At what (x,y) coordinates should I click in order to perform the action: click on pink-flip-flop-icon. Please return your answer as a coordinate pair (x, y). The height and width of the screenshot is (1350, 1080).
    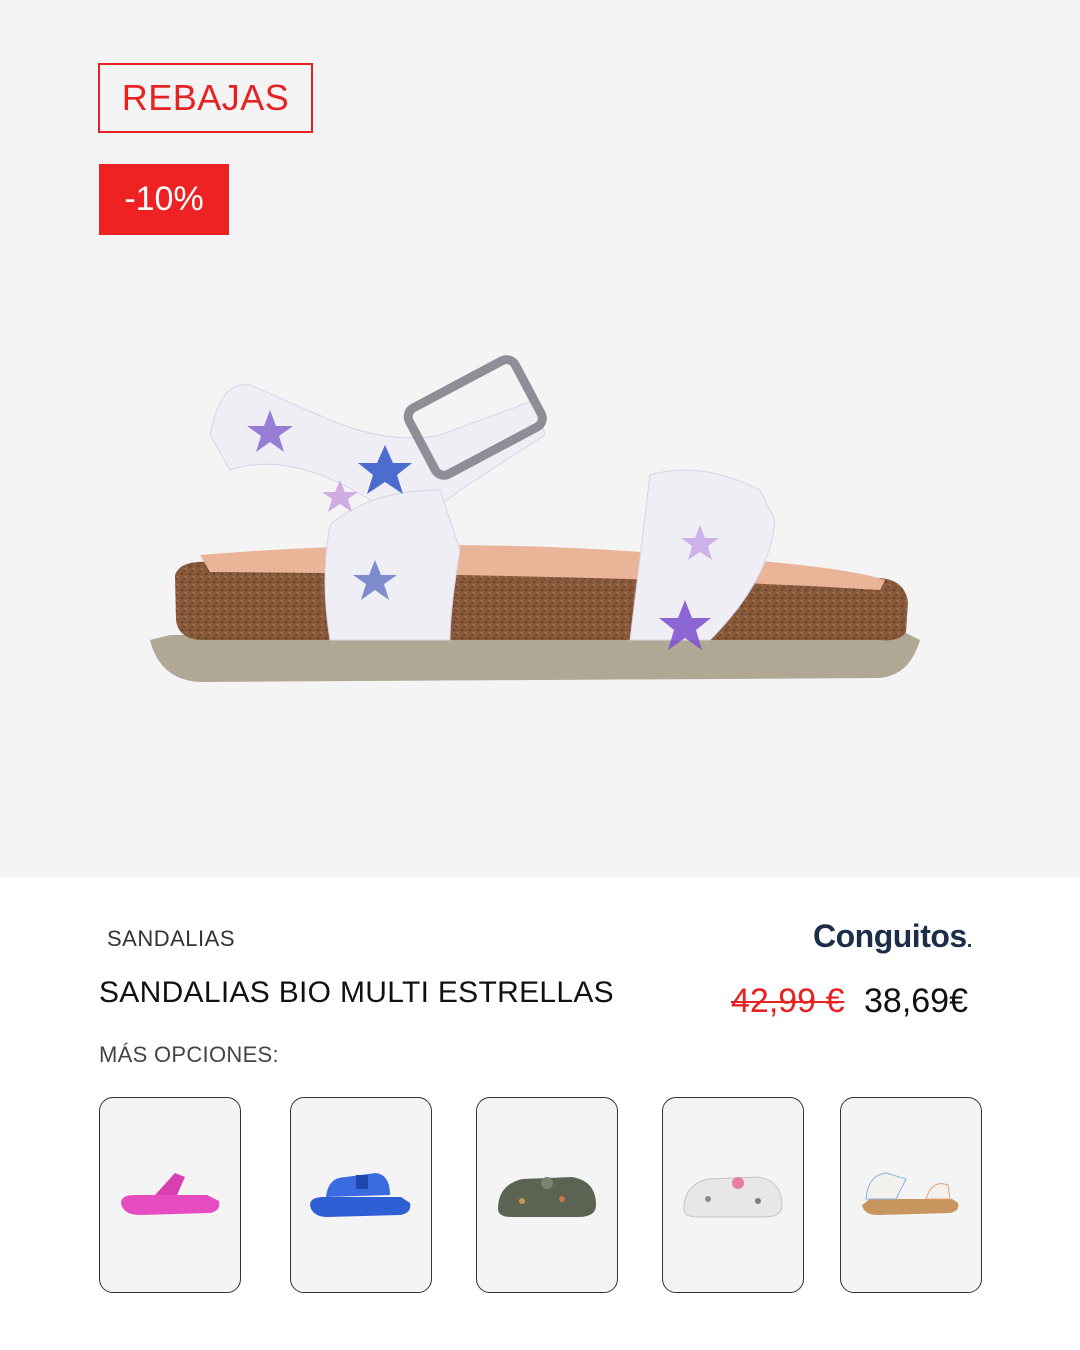
    Looking at the image, I should click on (170, 1194).